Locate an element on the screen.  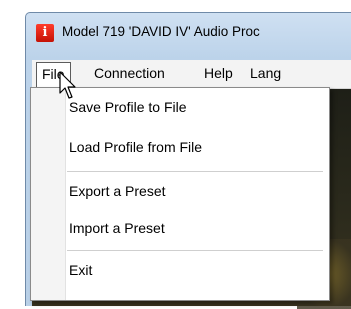
menu-item-save-profile: Save Profile to File is located at coordinates (194, 107).